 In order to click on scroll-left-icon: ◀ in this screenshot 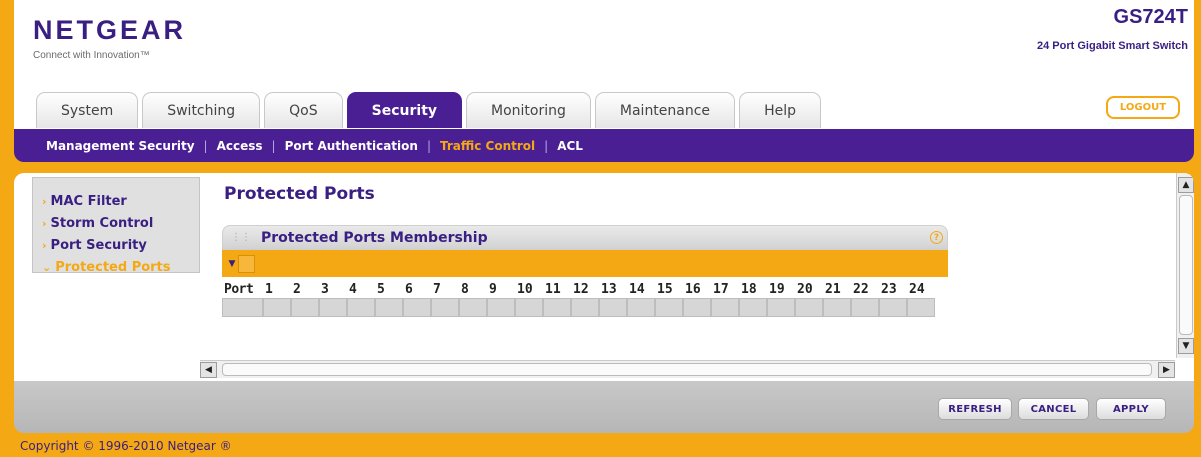, I will do `click(208, 370)`.